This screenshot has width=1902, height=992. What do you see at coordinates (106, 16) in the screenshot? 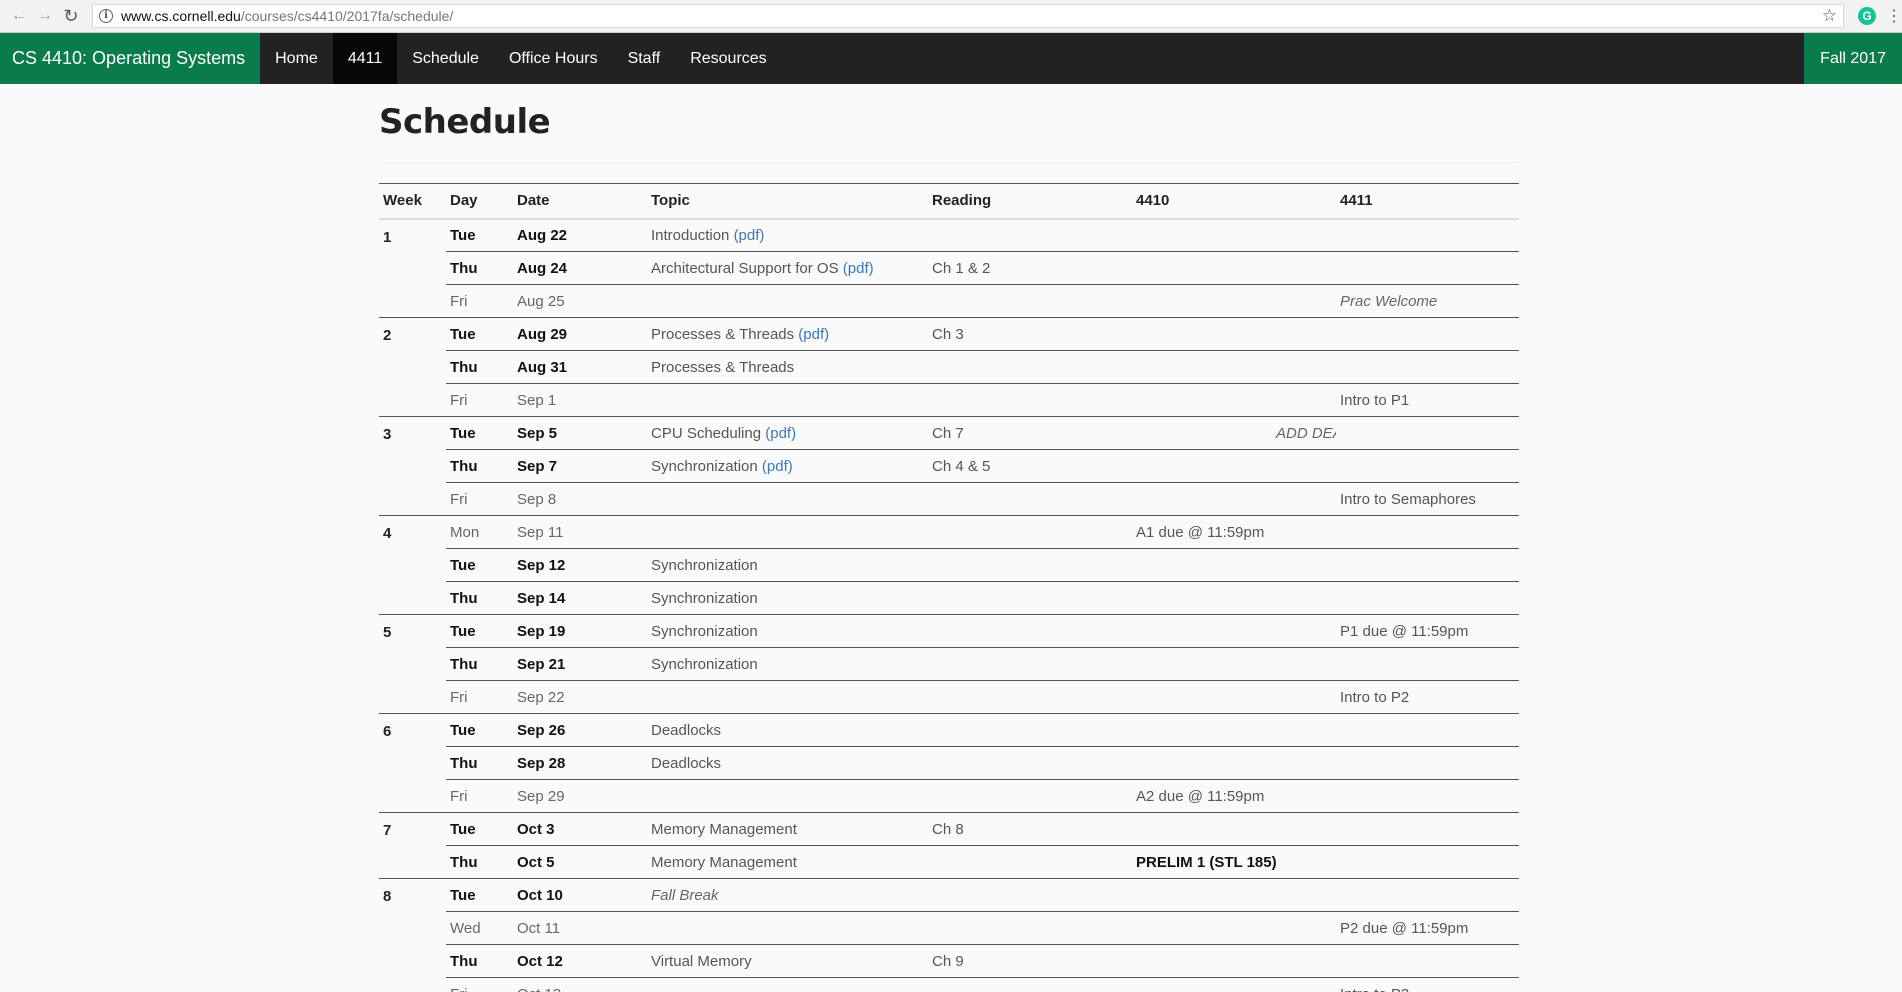
I see `info-icon: i` at bounding box center [106, 16].